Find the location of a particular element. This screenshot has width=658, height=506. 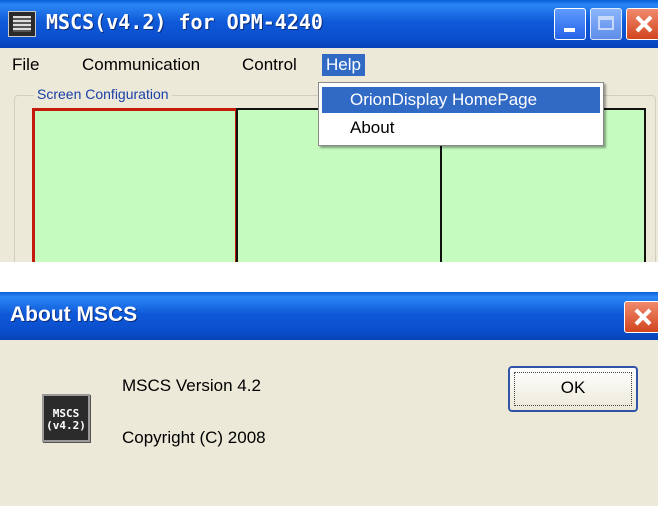

about-dialog-title: About MSCS is located at coordinates (74, 314).